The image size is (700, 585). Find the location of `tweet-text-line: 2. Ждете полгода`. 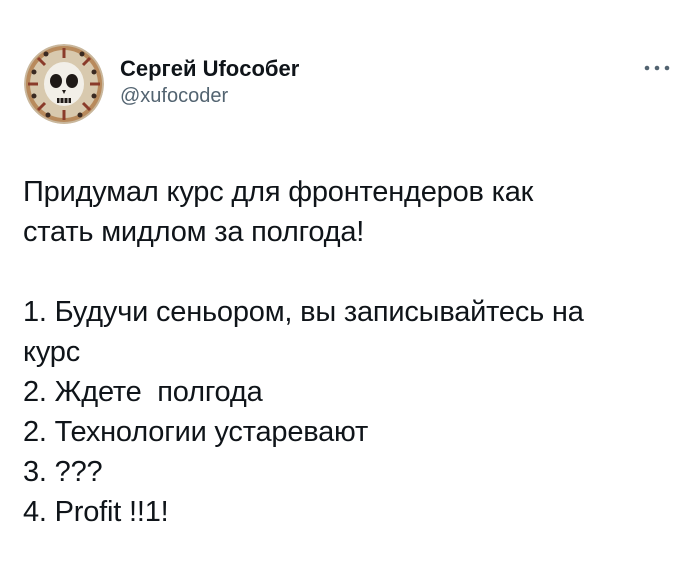

tweet-text-line: 2. Ждете полгода is located at coordinates (143, 392).